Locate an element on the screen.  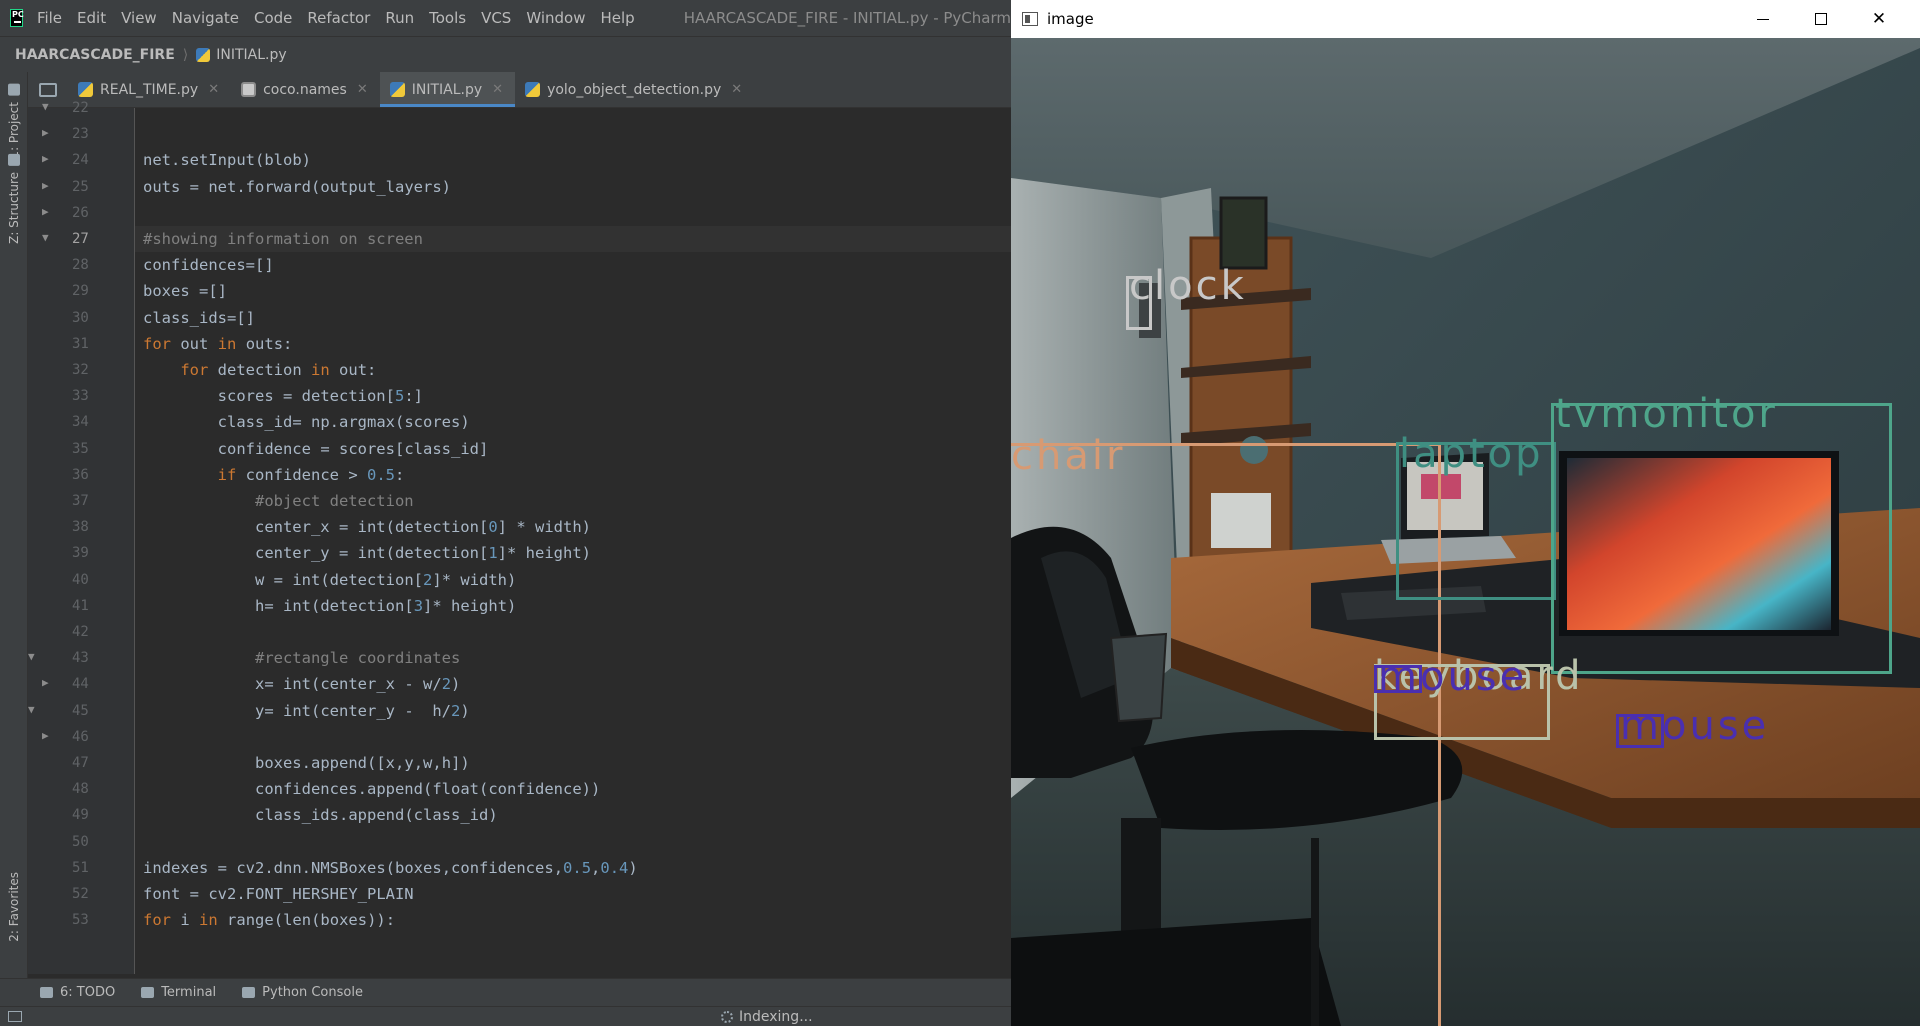
breadcrumb-project: HAARCASCADE_FIRE is located at coordinates (95, 55).